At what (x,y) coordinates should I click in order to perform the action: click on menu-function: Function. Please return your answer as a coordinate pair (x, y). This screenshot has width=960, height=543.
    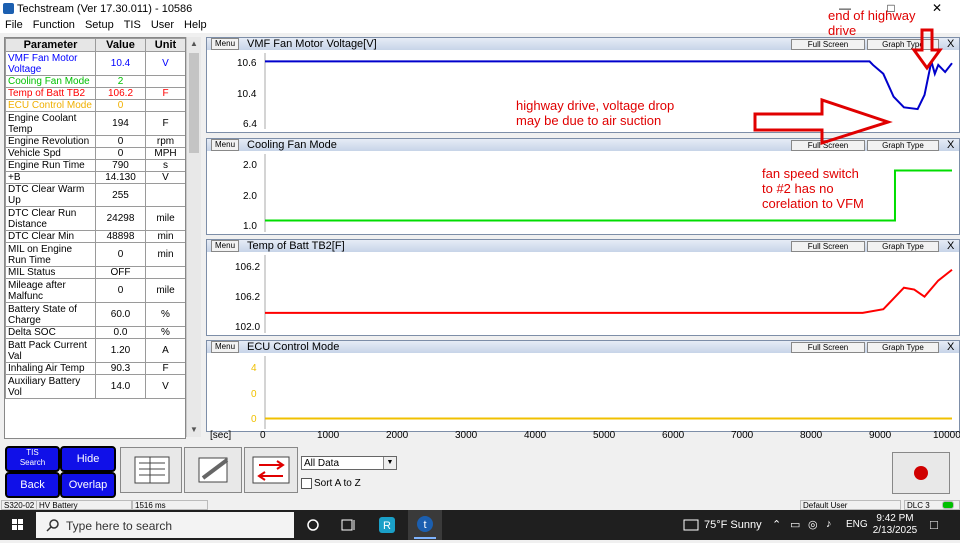
    Looking at the image, I should click on (54, 25).